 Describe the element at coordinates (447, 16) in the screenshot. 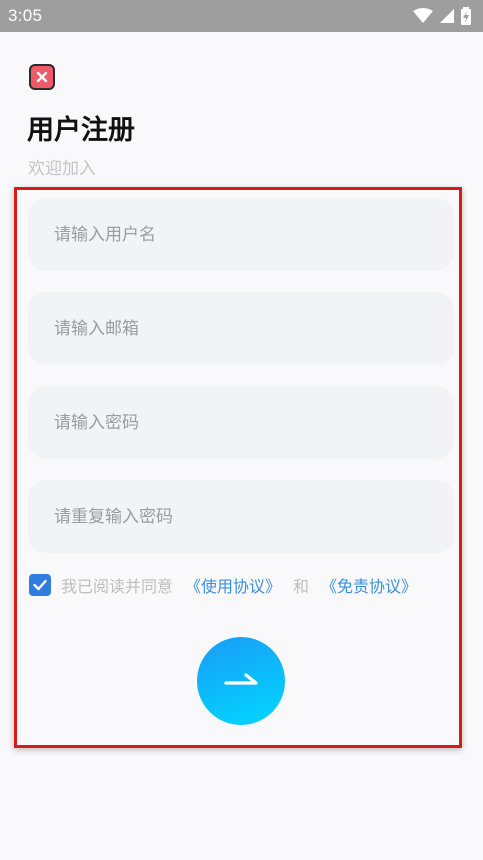

I see `signal-icon` at that location.